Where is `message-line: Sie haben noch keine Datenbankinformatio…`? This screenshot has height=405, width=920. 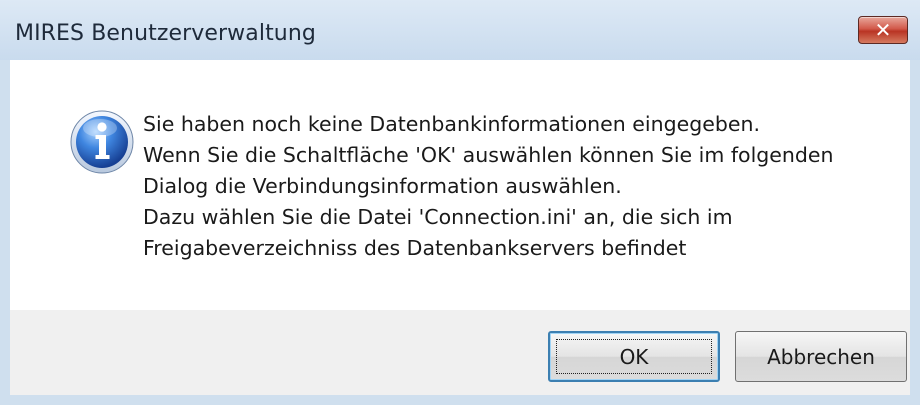 message-line: Sie haben noch keine Datenbankinformatio… is located at coordinates (451, 124).